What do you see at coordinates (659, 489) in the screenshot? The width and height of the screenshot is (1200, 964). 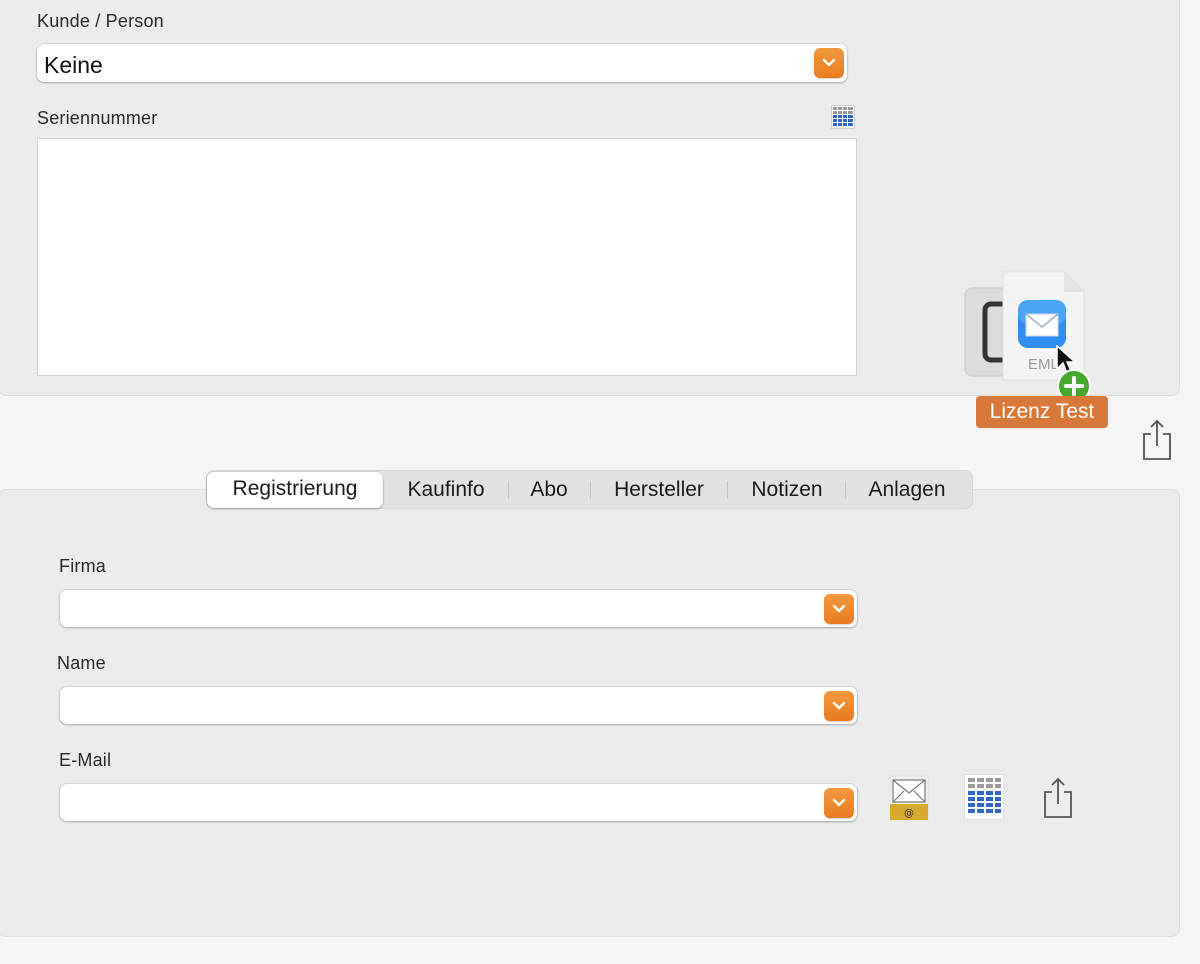 I see `tab-hersteller: Hersteller` at bounding box center [659, 489].